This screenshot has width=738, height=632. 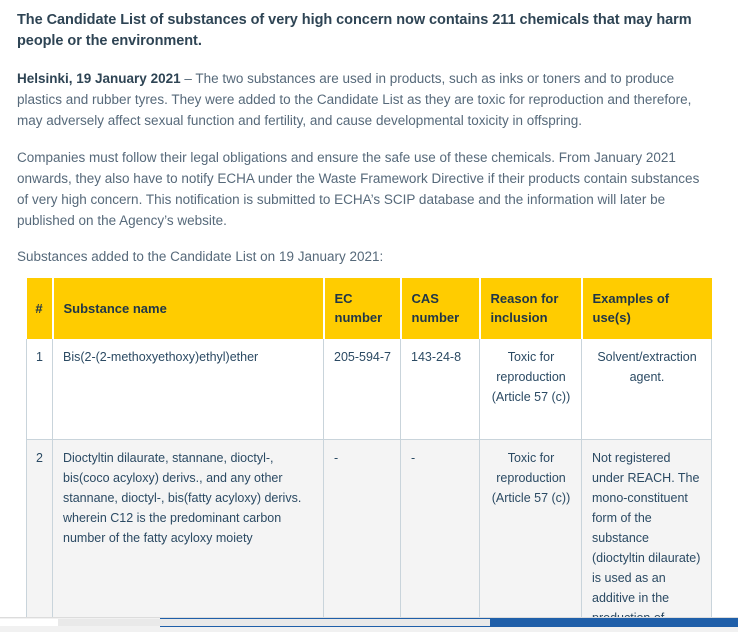 What do you see at coordinates (646, 308) in the screenshot?
I see `column-header-uses: Examples of use(s)` at bounding box center [646, 308].